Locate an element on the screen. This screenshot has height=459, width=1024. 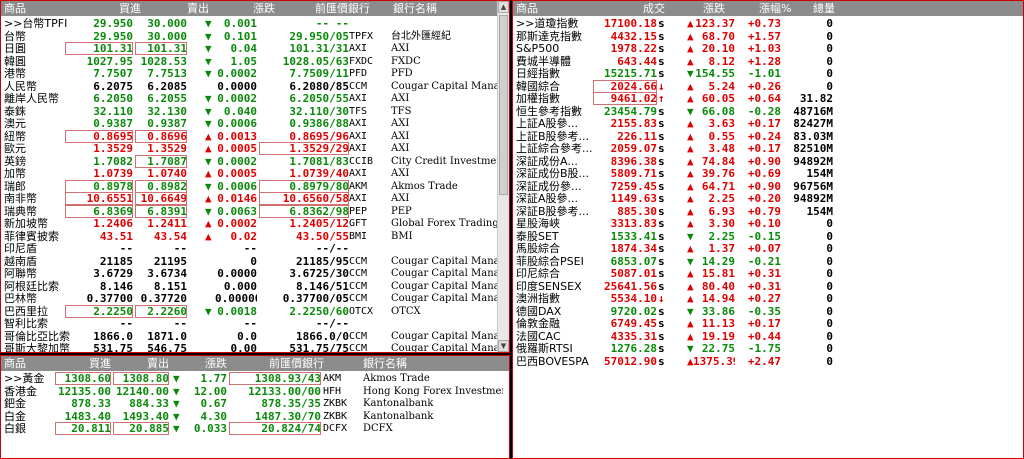
idx-row: 上証綜合參考... 2059.07 s ▲ 3.48 +0.17 82510M is located at coordinates (768, 148).